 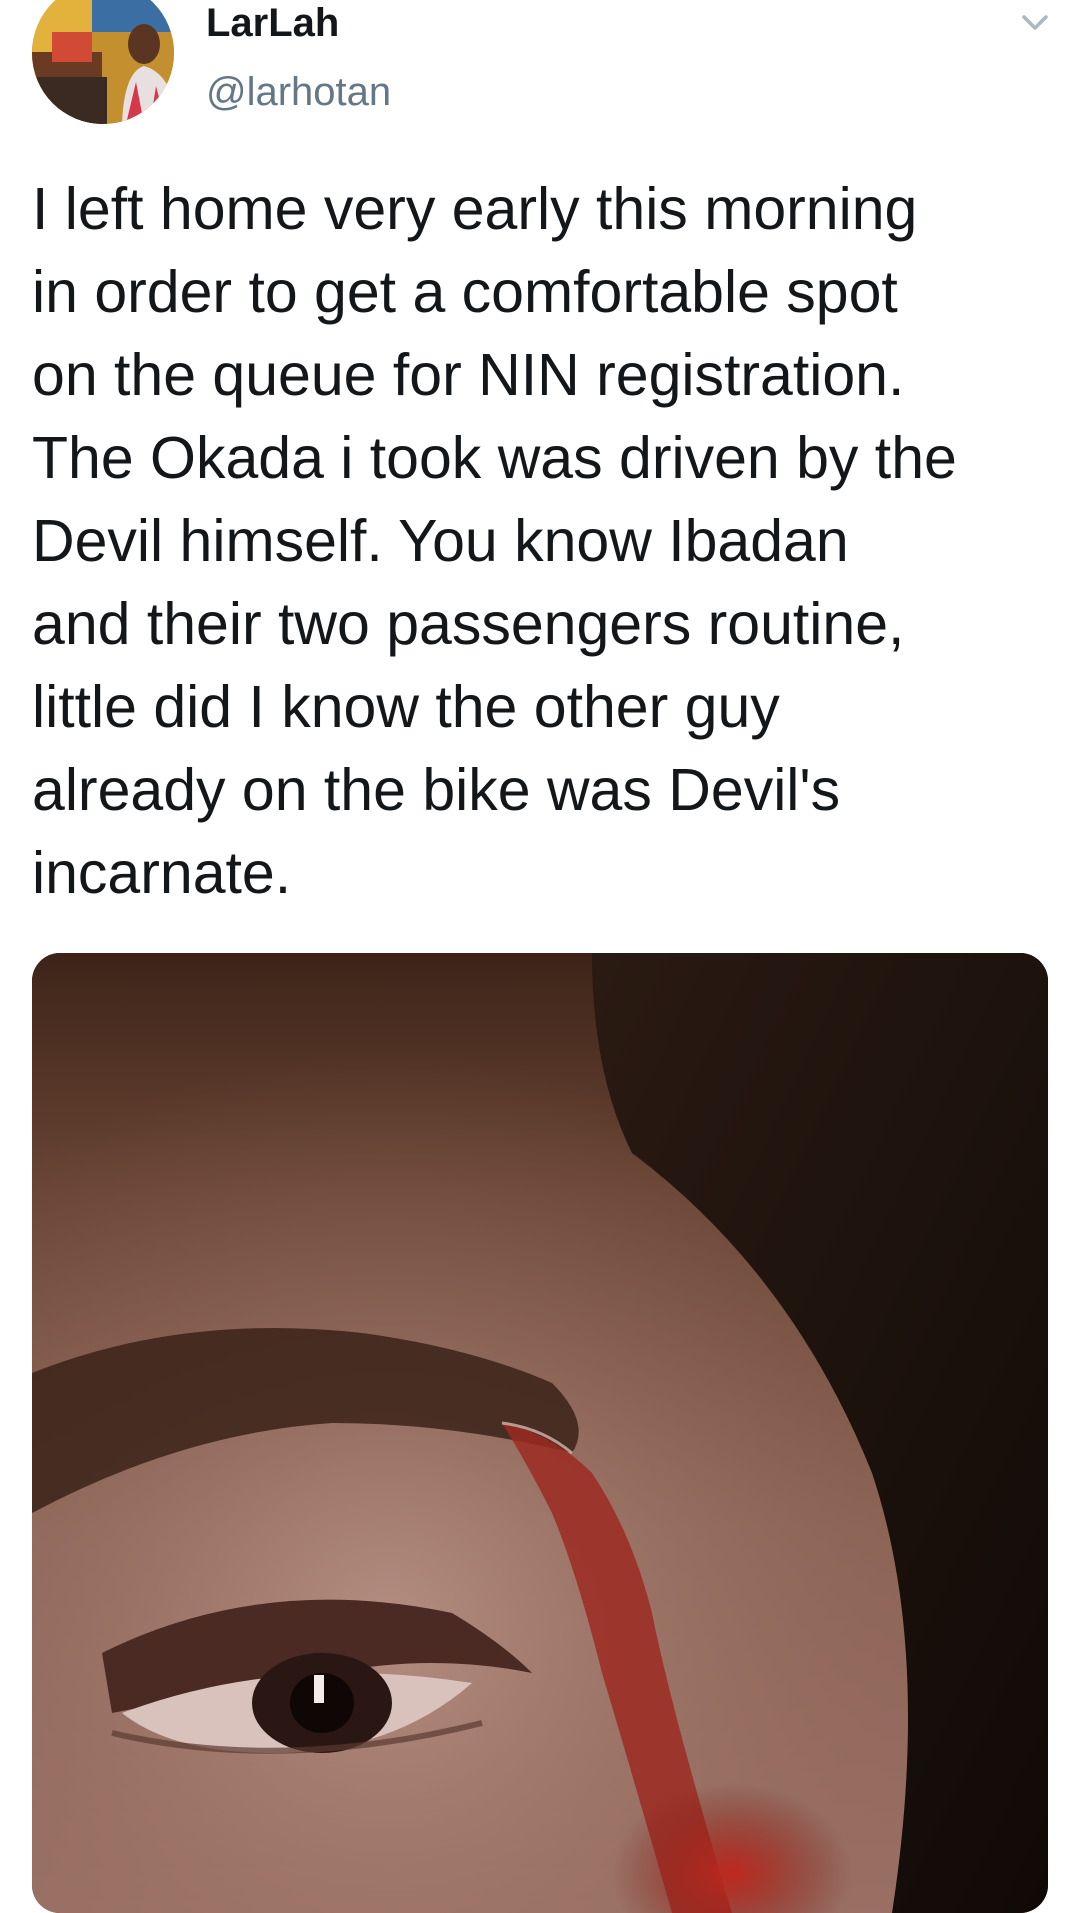 What do you see at coordinates (1035, 23) in the screenshot?
I see `chevron-down-icon` at bounding box center [1035, 23].